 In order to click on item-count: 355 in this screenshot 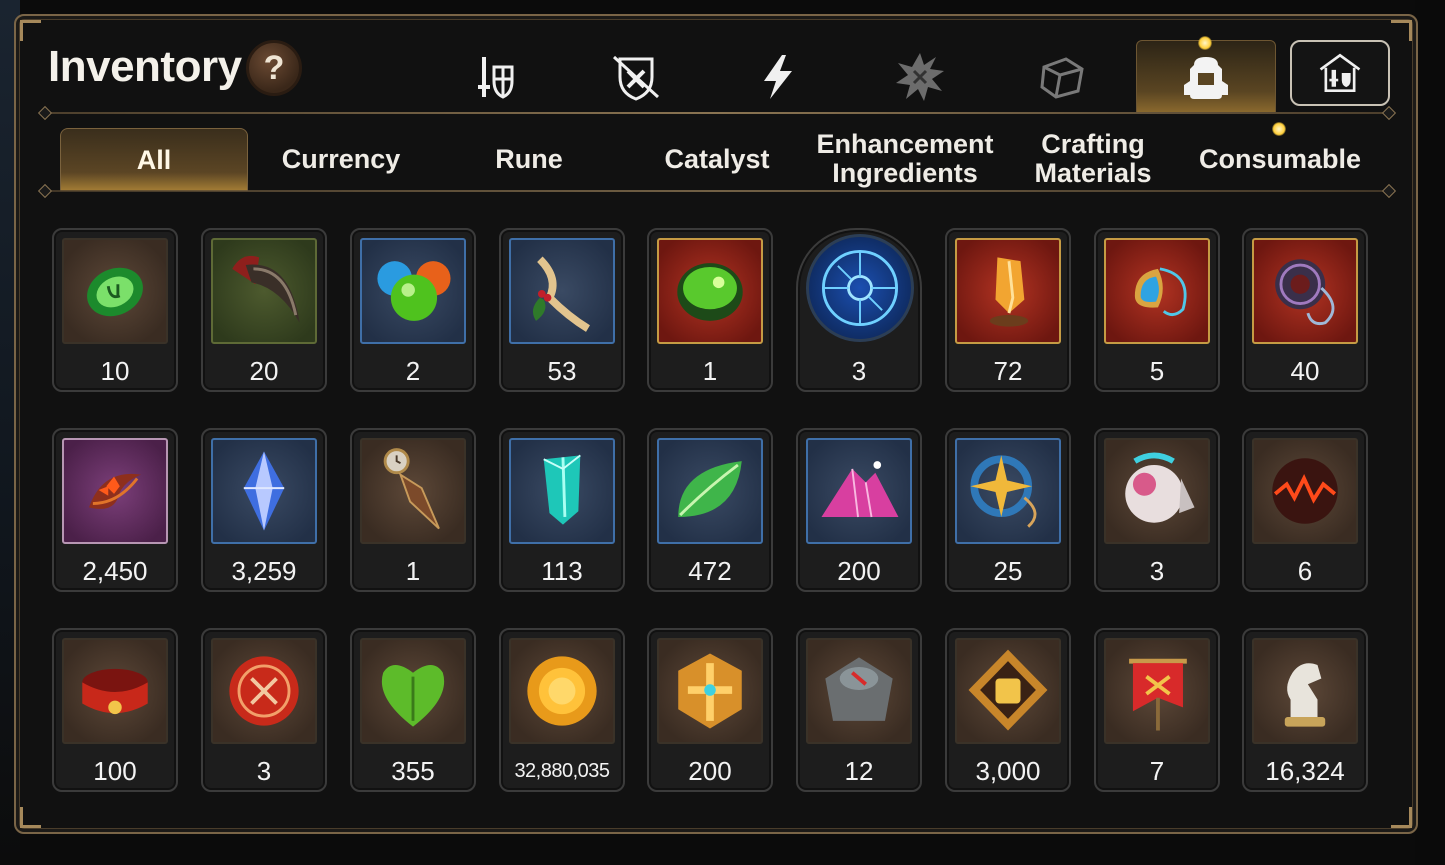, I will do `click(413, 771)`.